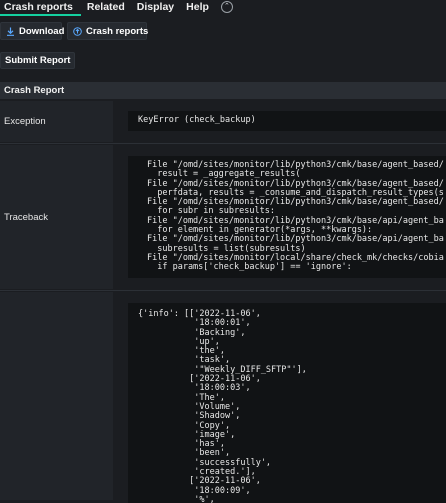 Image resolution: width=446 pixels, height=503 pixels. I want to click on submit-report-button: Submit Report, so click(38, 60).